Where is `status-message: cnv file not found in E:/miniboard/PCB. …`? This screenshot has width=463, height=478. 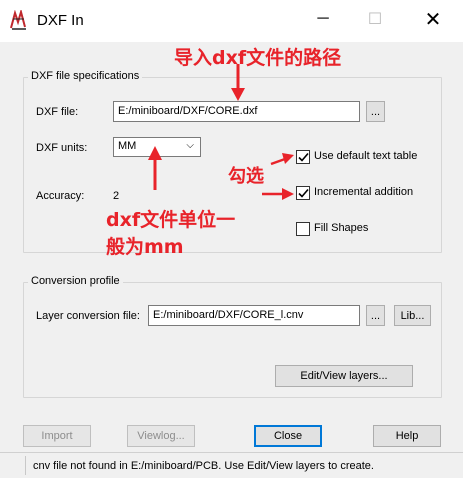
status-message: cnv file not found in E:/miniboard/PCB. … is located at coordinates (203, 466).